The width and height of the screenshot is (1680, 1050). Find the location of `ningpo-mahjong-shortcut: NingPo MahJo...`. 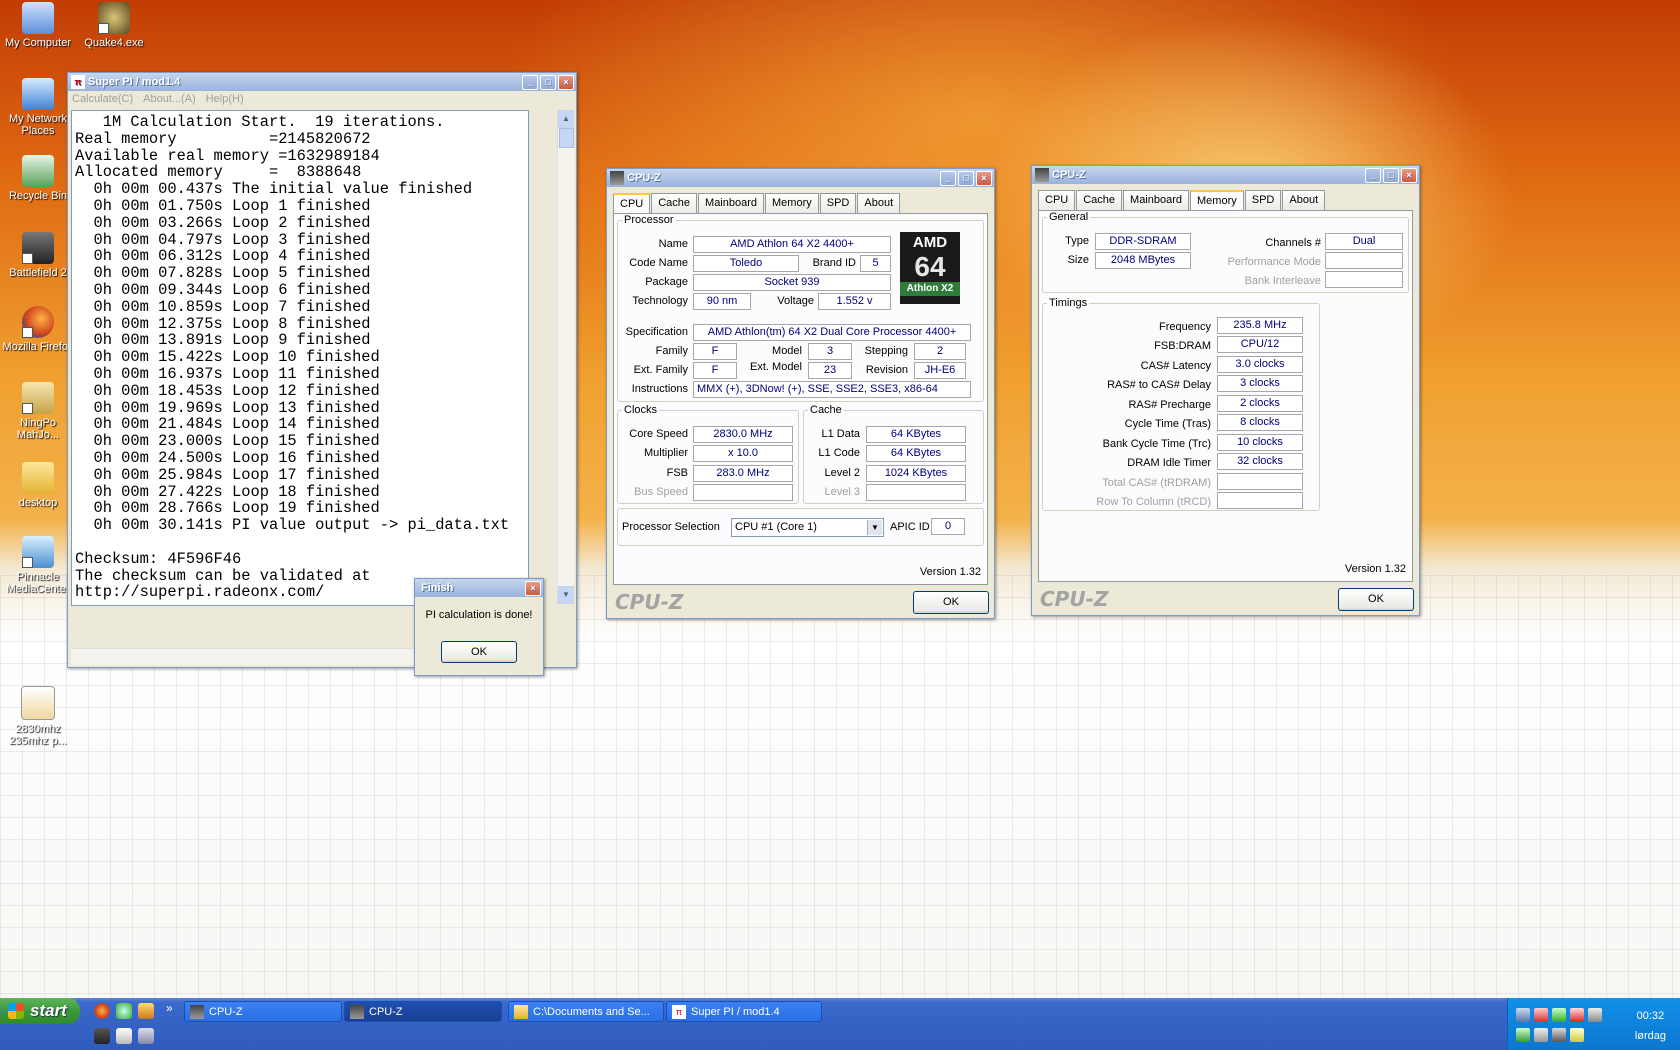

ningpo-mahjong-shortcut: NingPo MahJo... is located at coordinates (38, 411).